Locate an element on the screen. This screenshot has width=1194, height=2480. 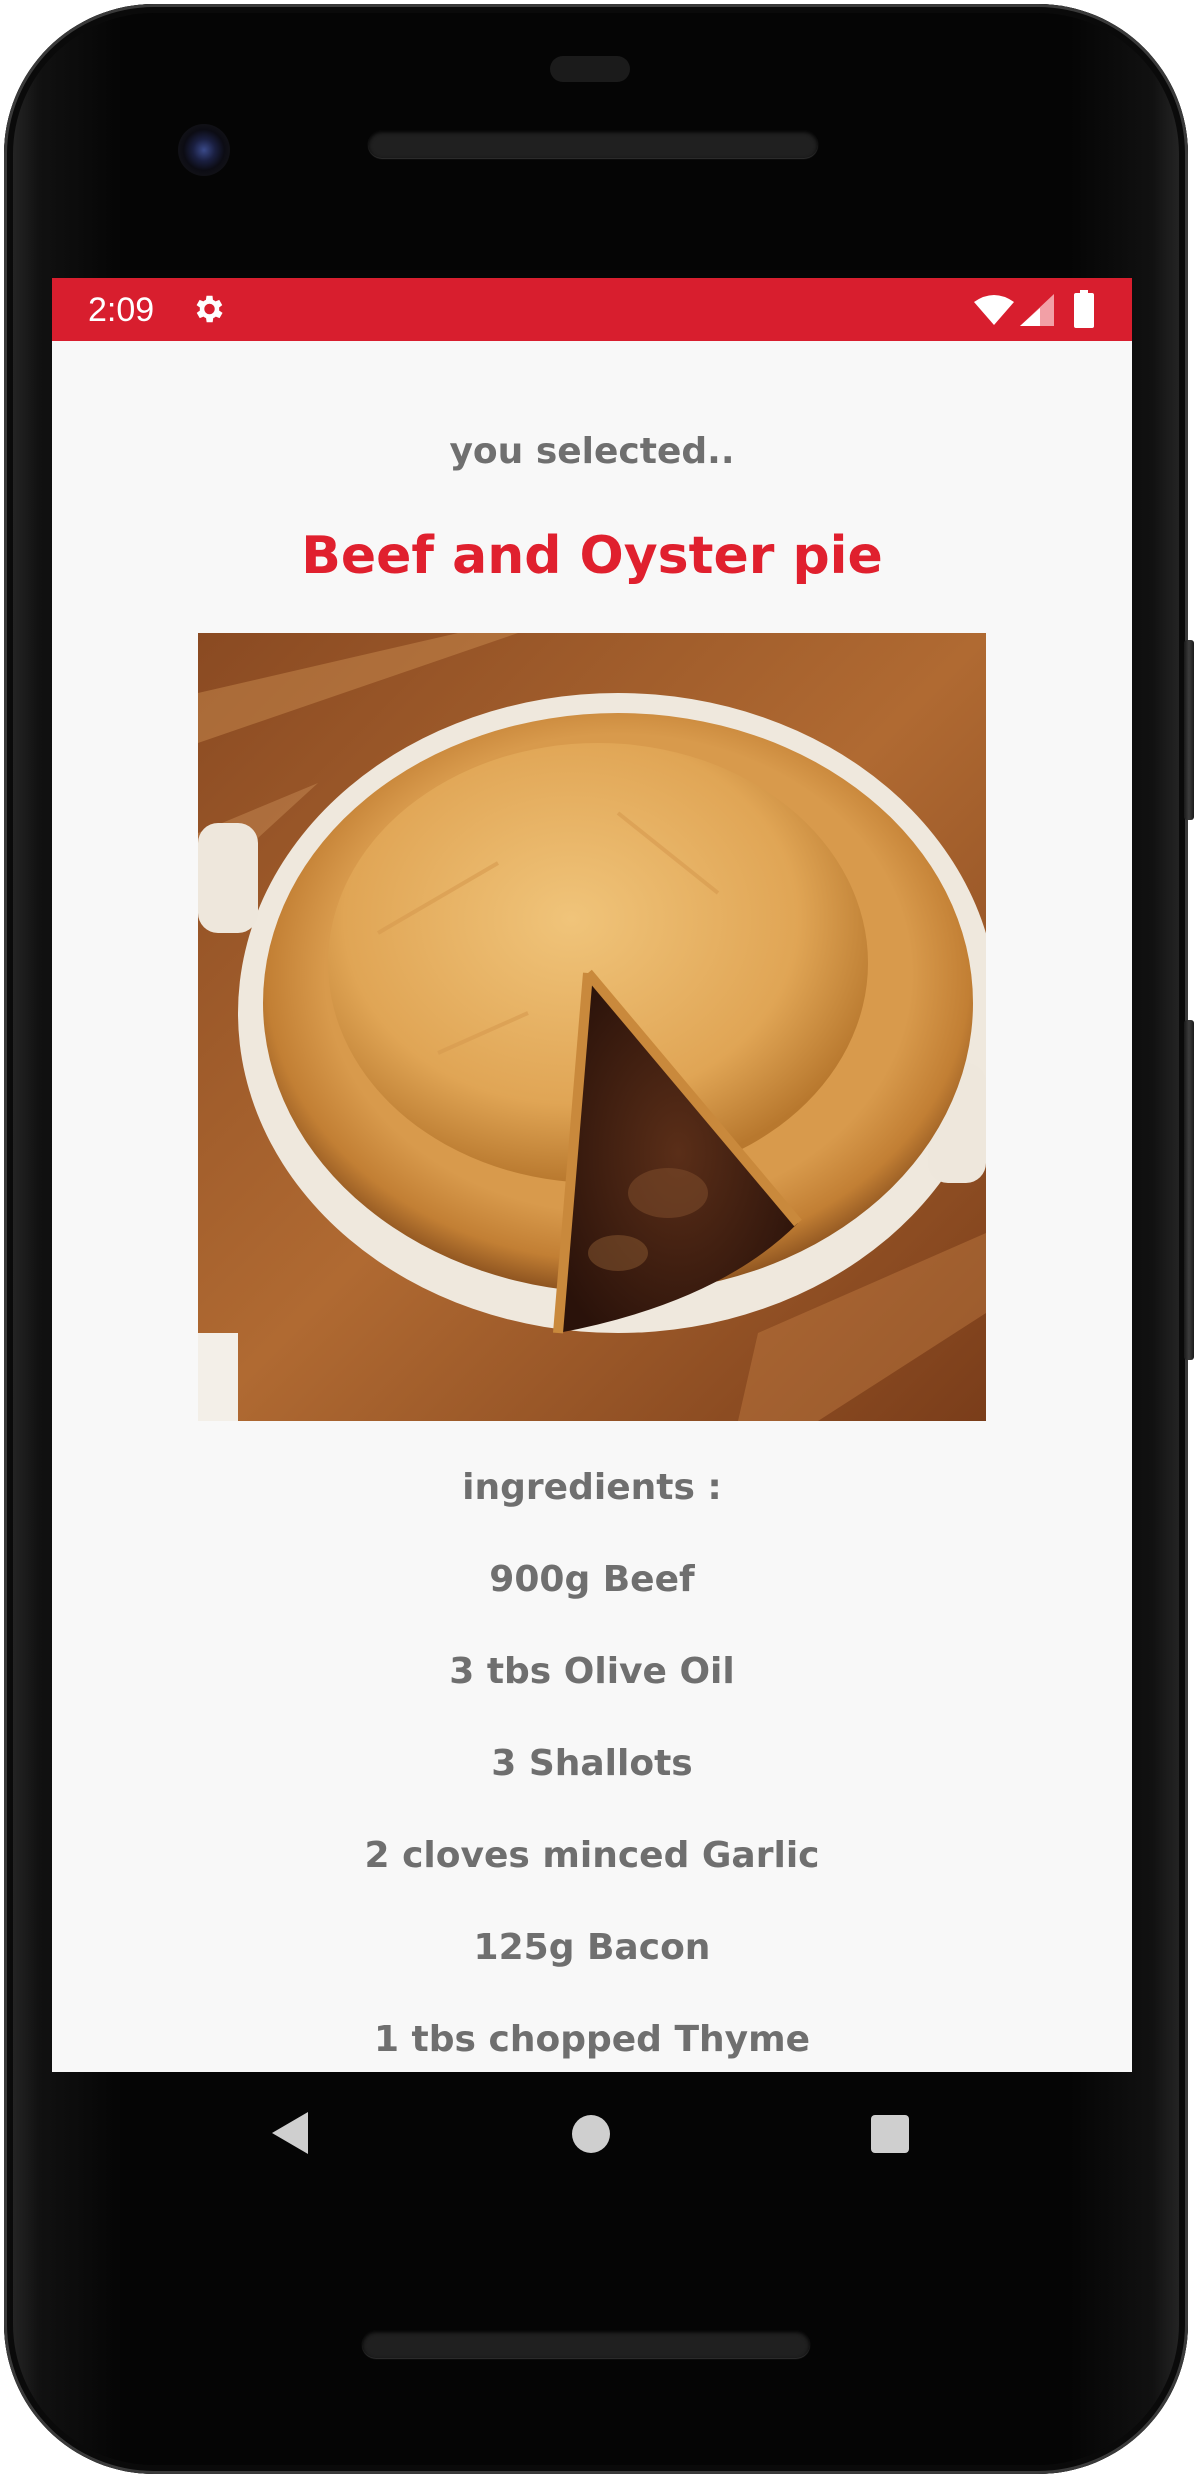
recipe-title: Beef and Oyster pie is located at coordinates (592, 556).